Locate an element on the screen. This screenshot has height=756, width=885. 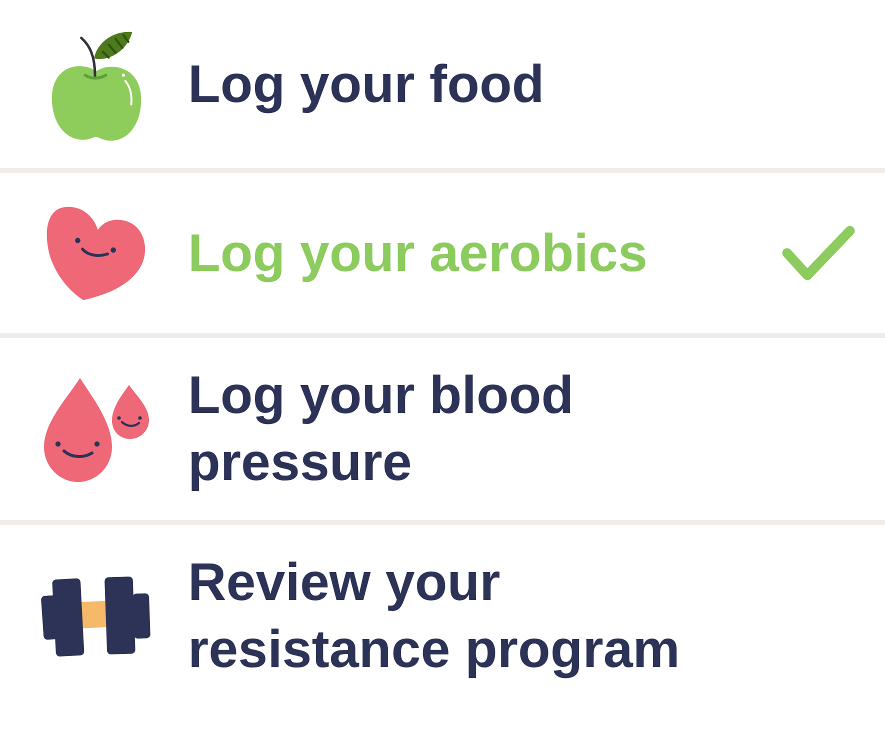
task-label: Log your food is located at coordinates (453, 84).